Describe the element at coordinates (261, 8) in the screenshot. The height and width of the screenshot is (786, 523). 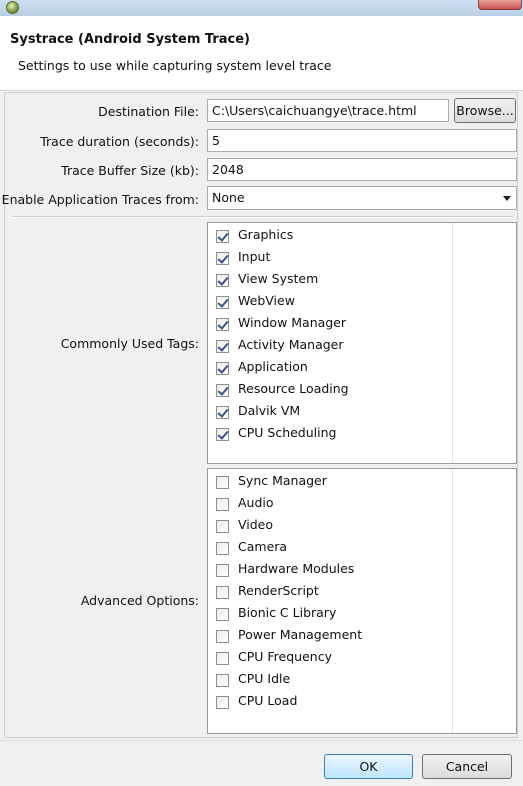
I see `window-title-bar` at that location.